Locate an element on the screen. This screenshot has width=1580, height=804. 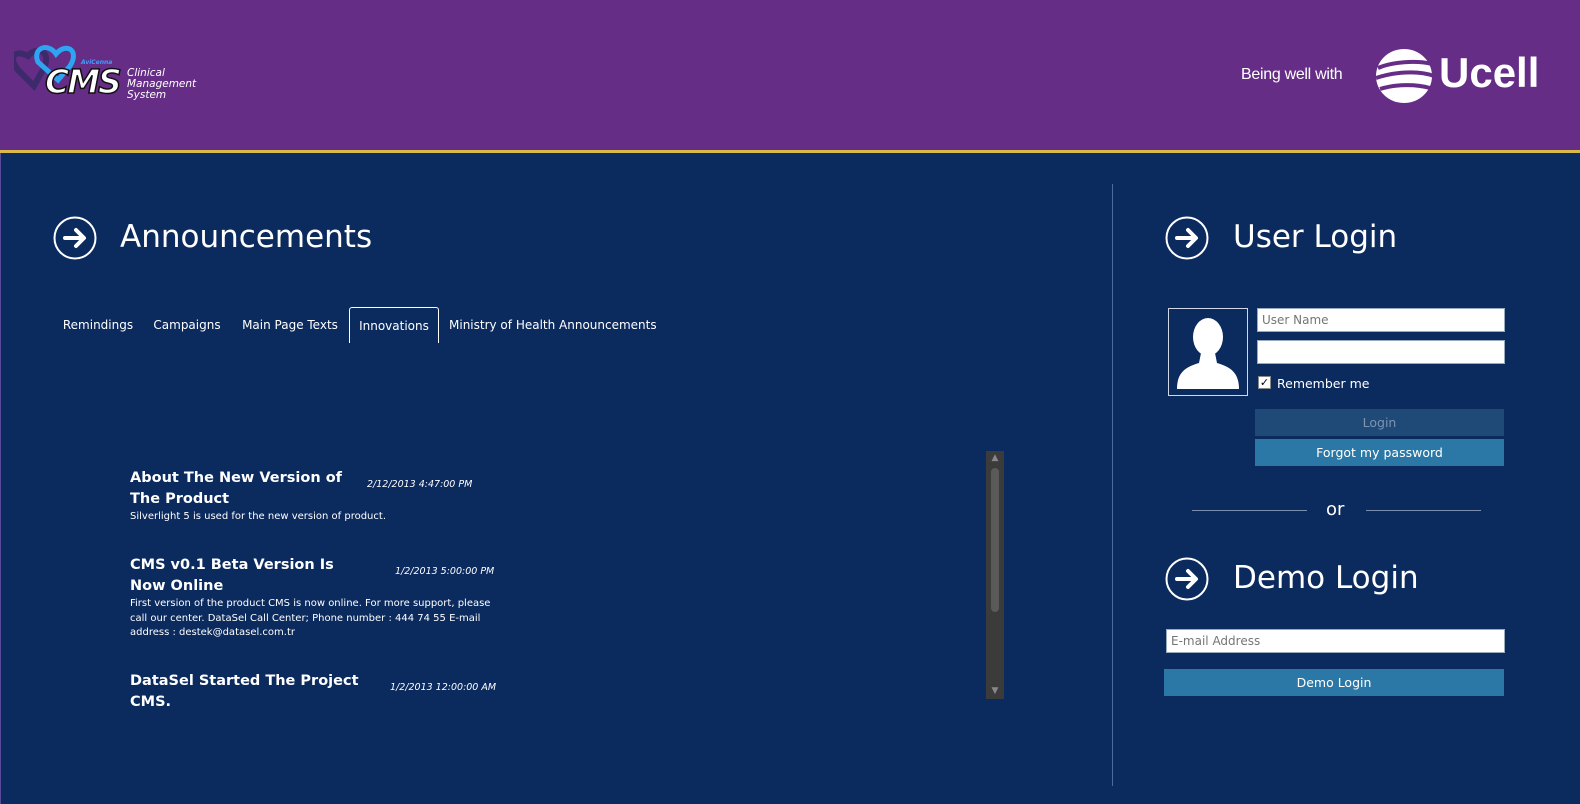
remember-label: Remember me is located at coordinates (1323, 383).